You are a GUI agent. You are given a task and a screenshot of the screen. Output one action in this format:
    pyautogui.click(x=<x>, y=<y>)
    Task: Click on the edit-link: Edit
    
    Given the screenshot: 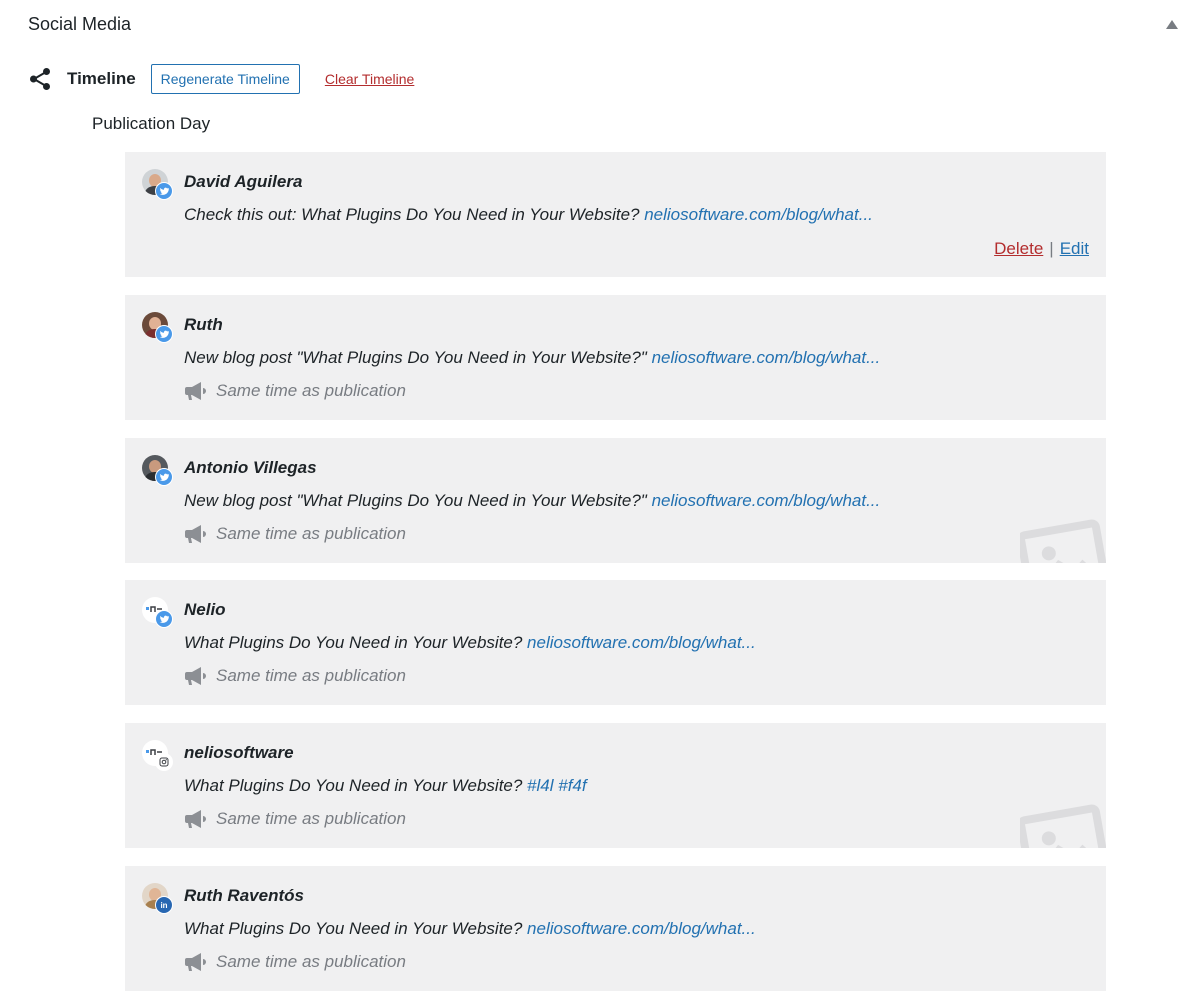 What is the action you would take?
    pyautogui.click(x=1074, y=248)
    